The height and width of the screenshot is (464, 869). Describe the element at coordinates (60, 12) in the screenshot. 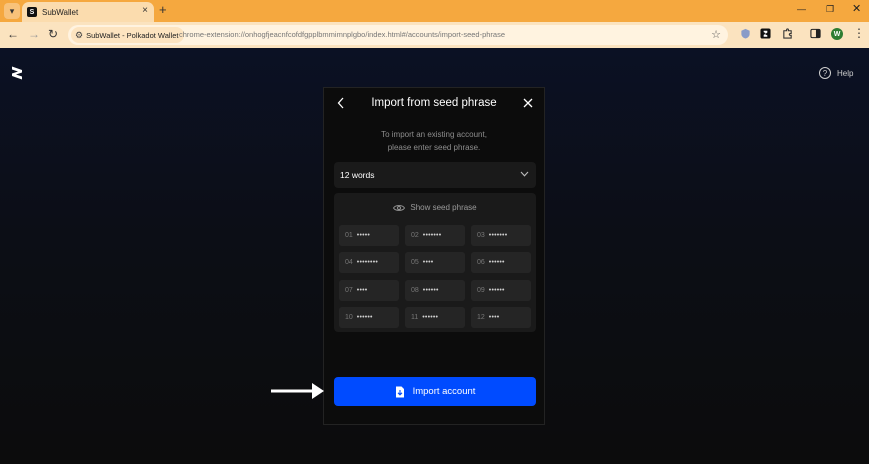

I see `tab-title: SubWallet` at that location.